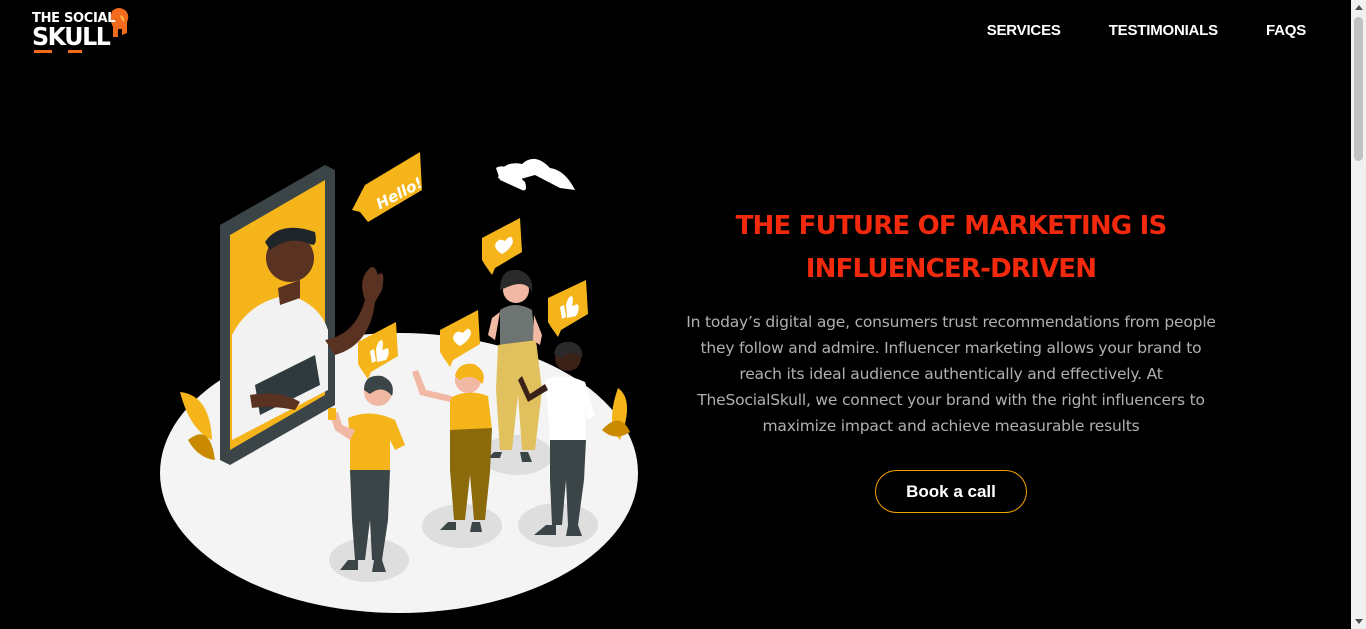 The height and width of the screenshot is (629, 1366). Describe the element at coordinates (568, 308) in the screenshot. I see `like-reaction-icon` at that location.